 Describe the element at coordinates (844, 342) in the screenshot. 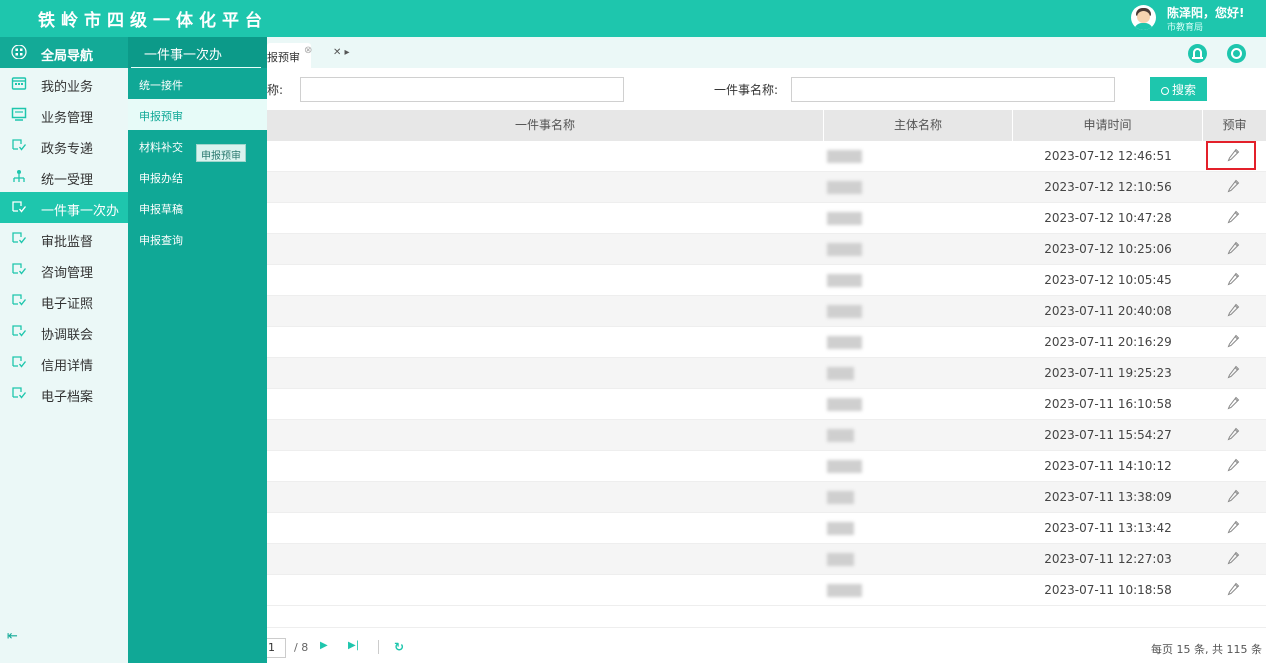

I see `redacted-subject-name` at that location.